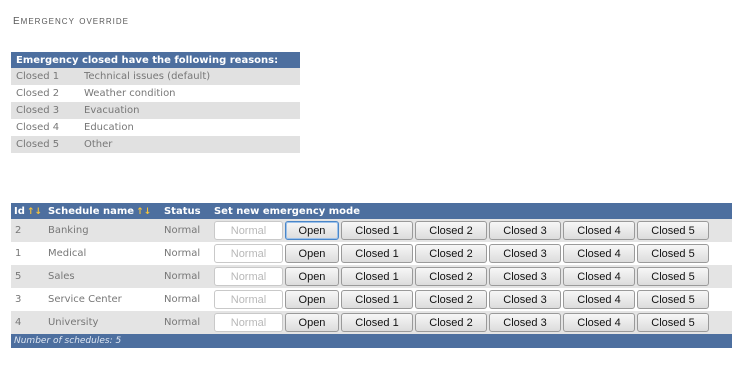 The height and width of the screenshot is (365, 732). I want to click on reason-row: Closed 5 Other, so click(155, 144).